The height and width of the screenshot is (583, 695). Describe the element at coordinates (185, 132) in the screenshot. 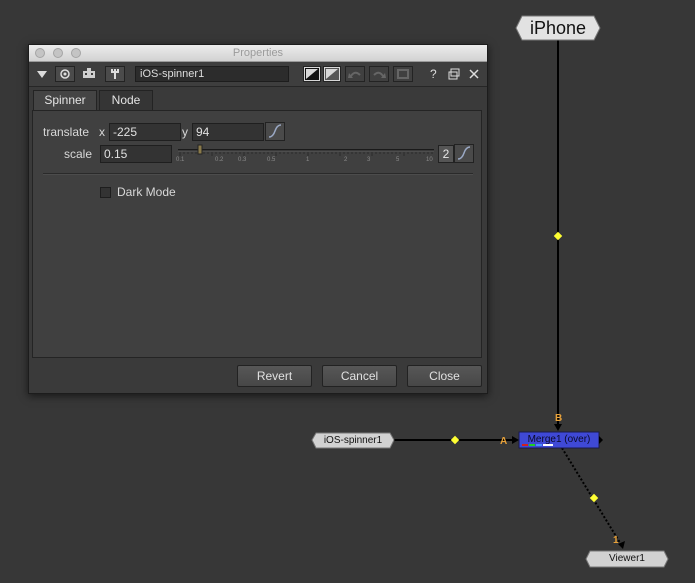

I see `translate-y-label: y` at that location.